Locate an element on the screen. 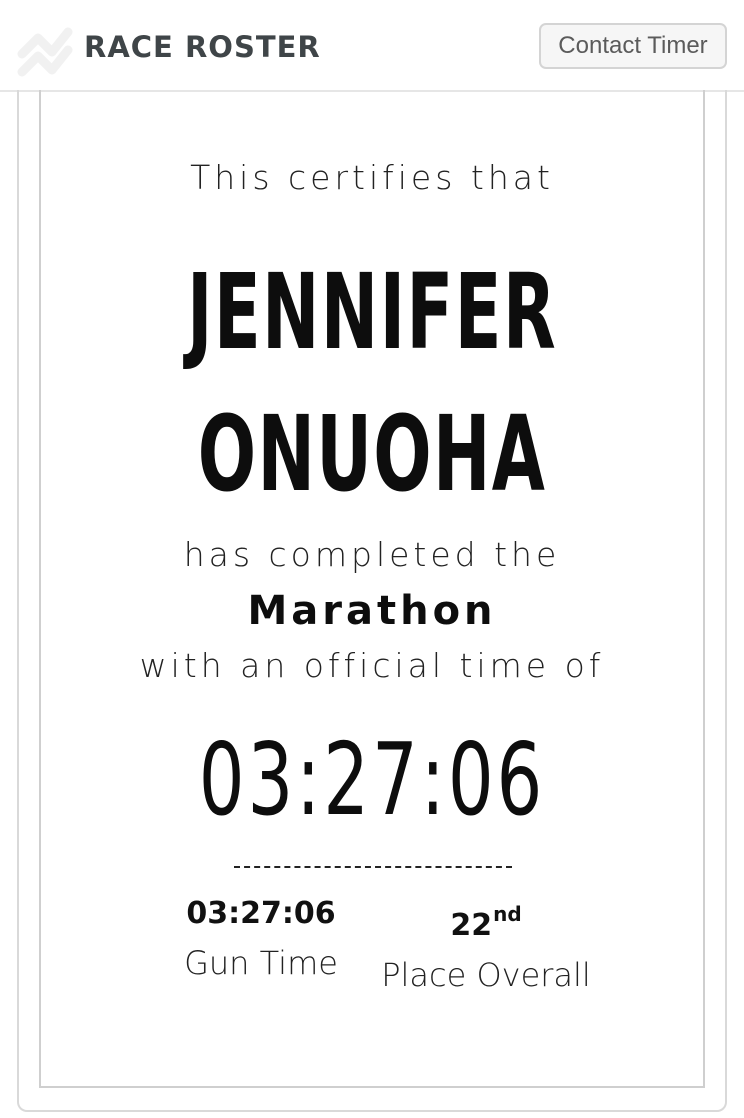  race-roster-logo-icon is located at coordinates (45, 48).